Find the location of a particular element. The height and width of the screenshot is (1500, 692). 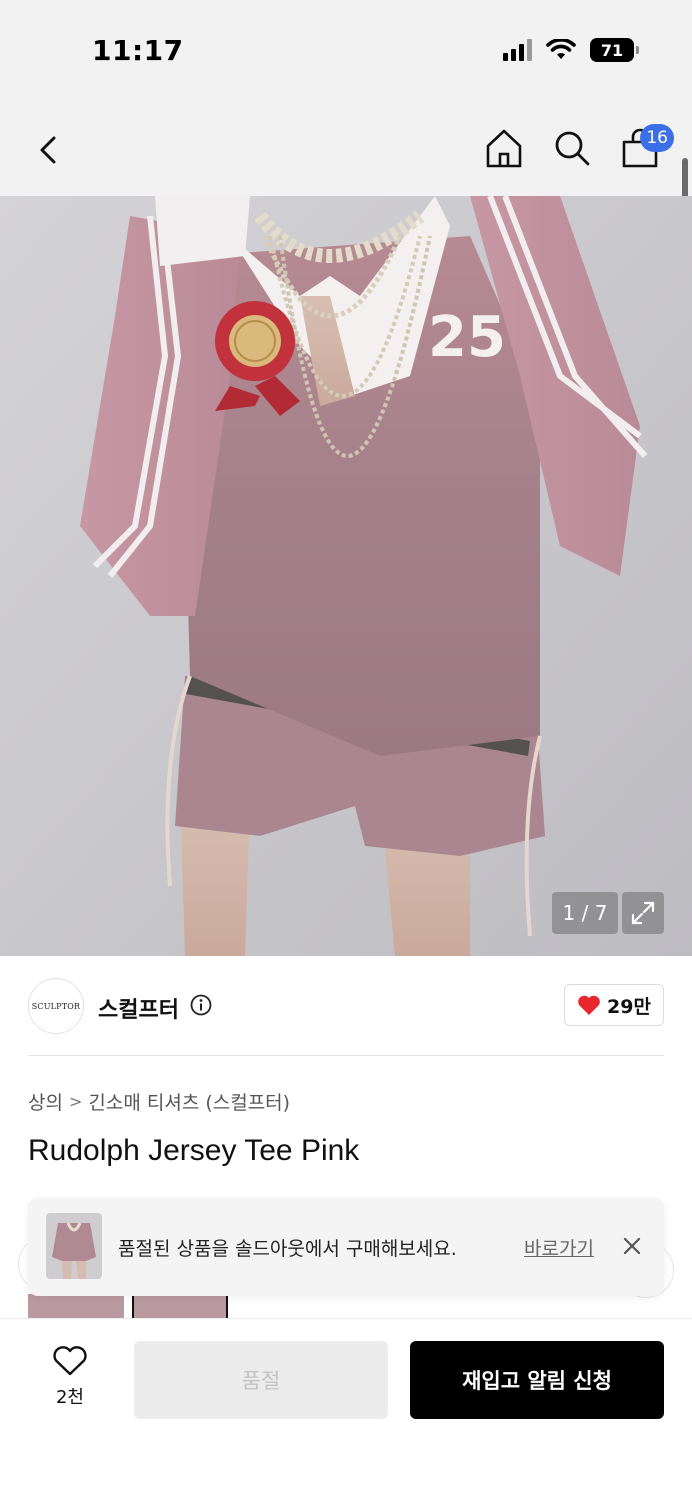

wishlist-count: 2천 is located at coordinates (69, 1397).